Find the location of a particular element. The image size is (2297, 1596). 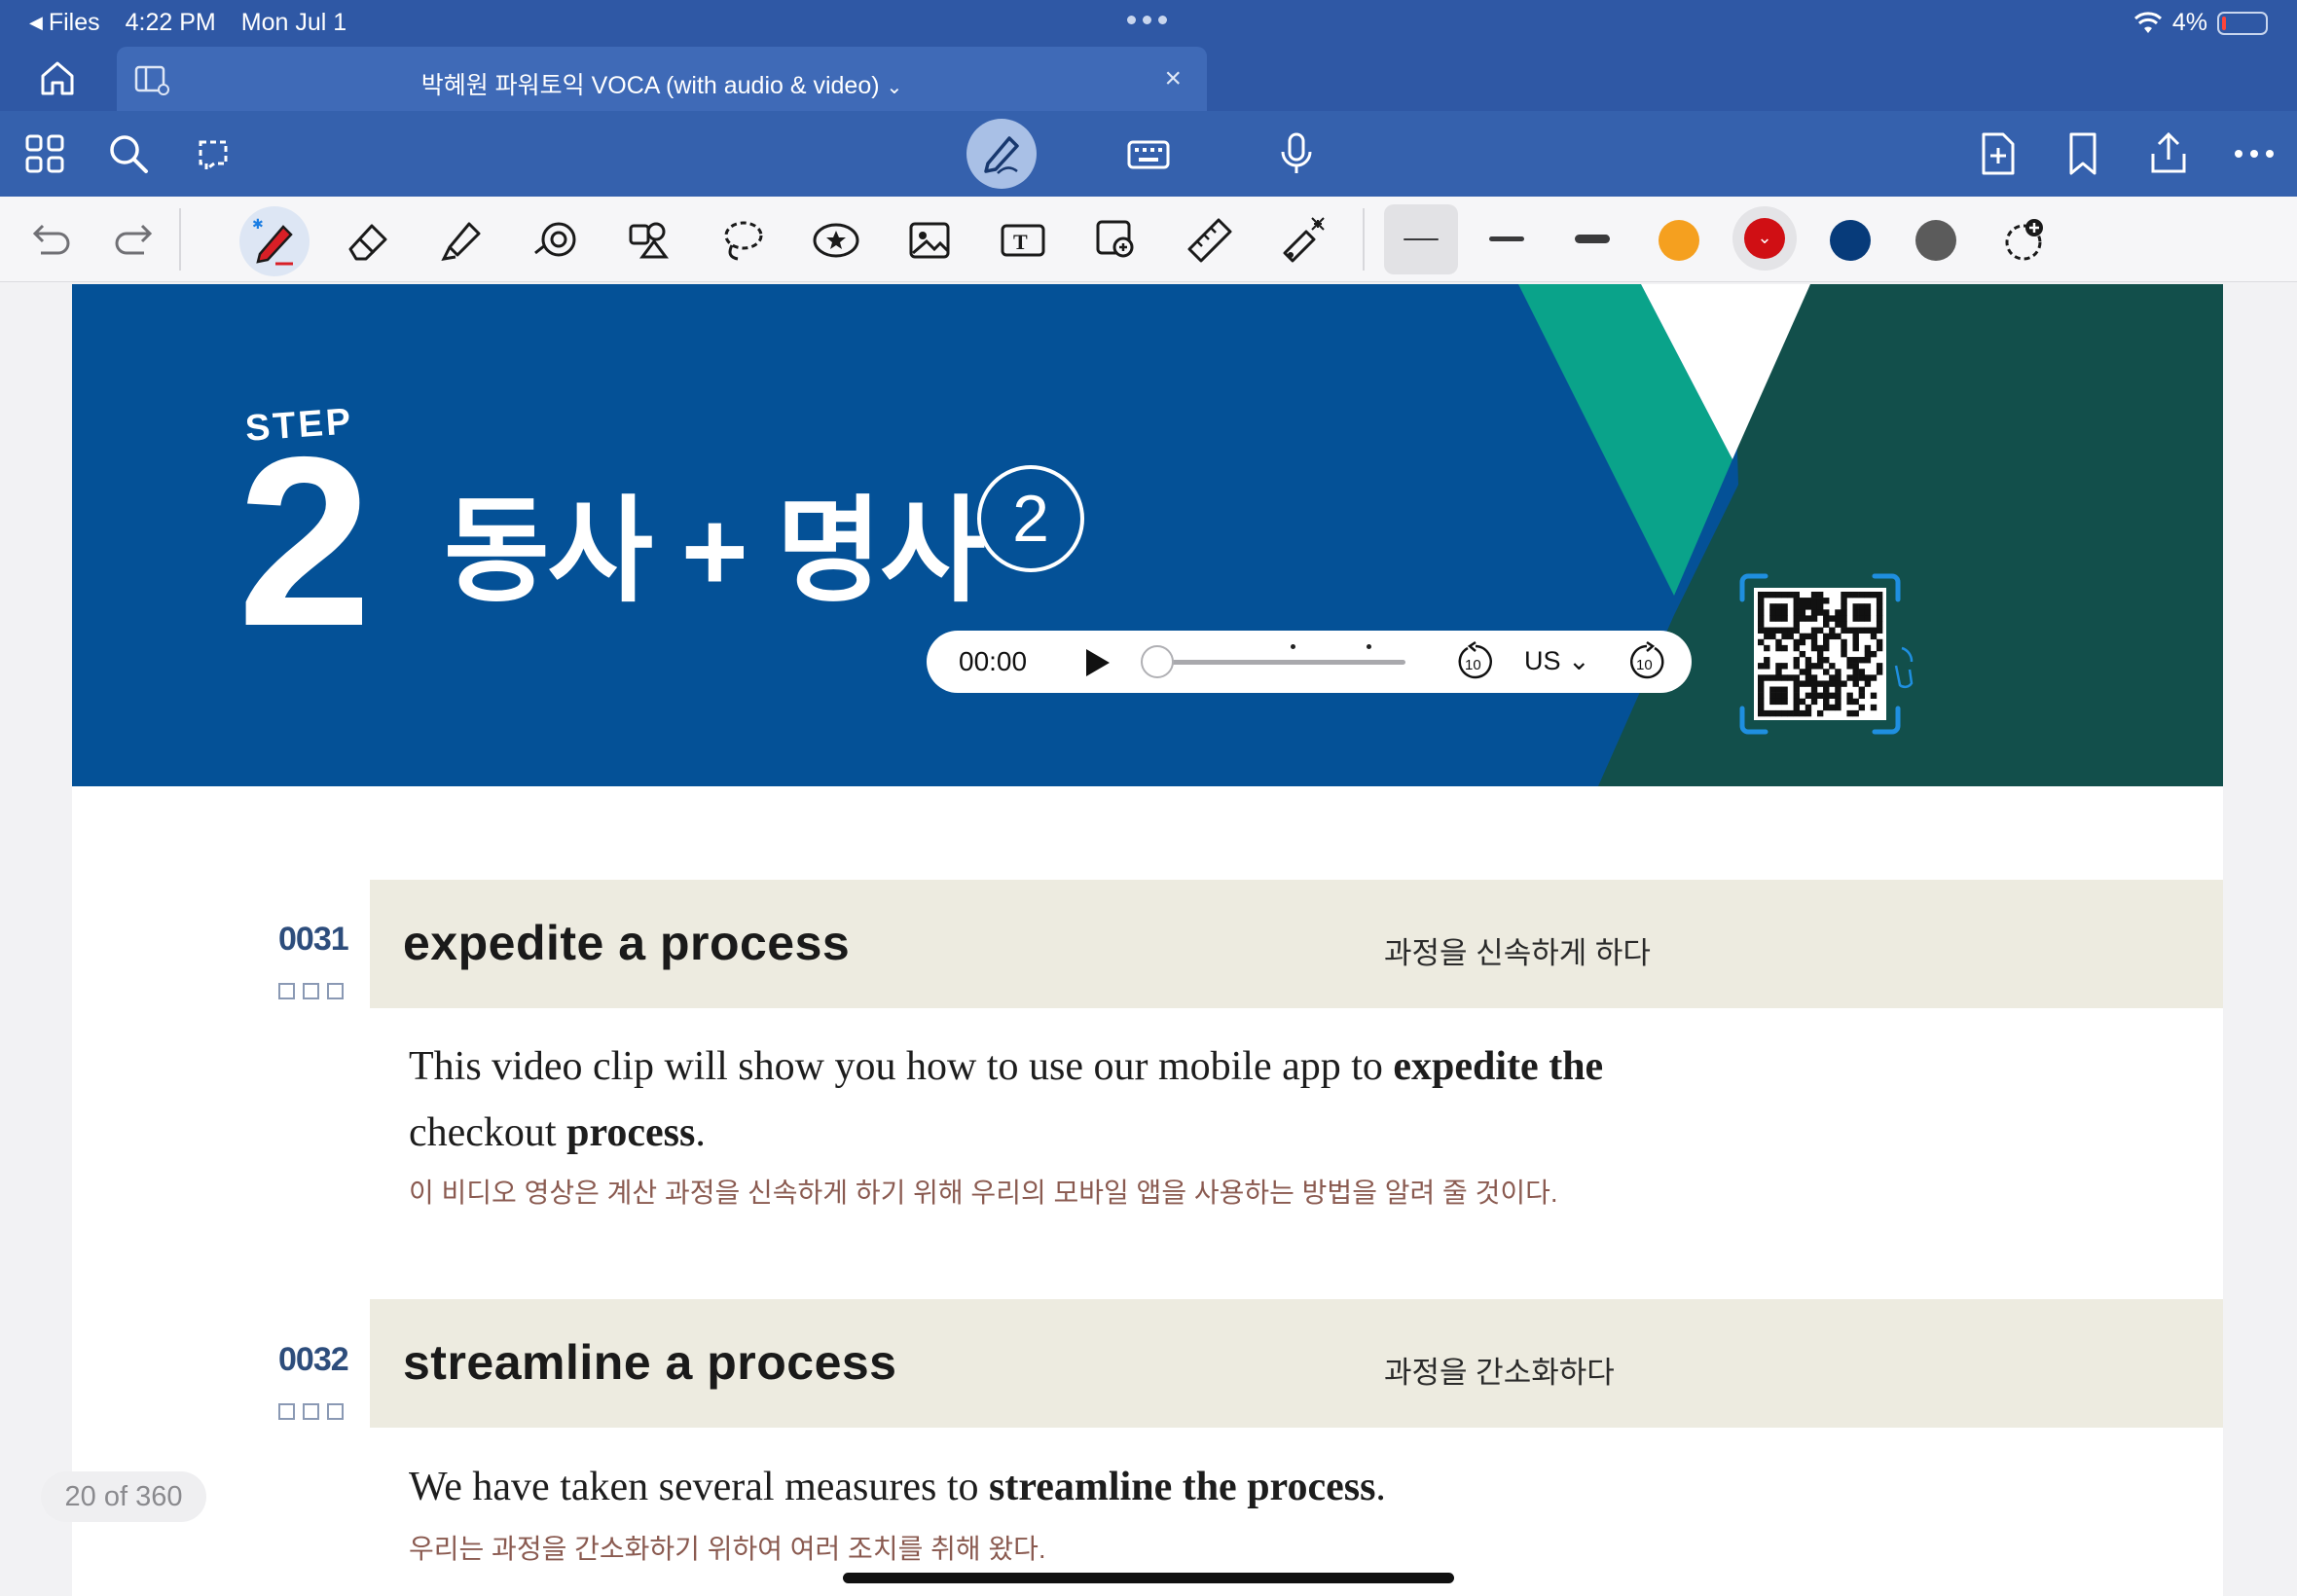

text-tool-button: T is located at coordinates (1023, 240).